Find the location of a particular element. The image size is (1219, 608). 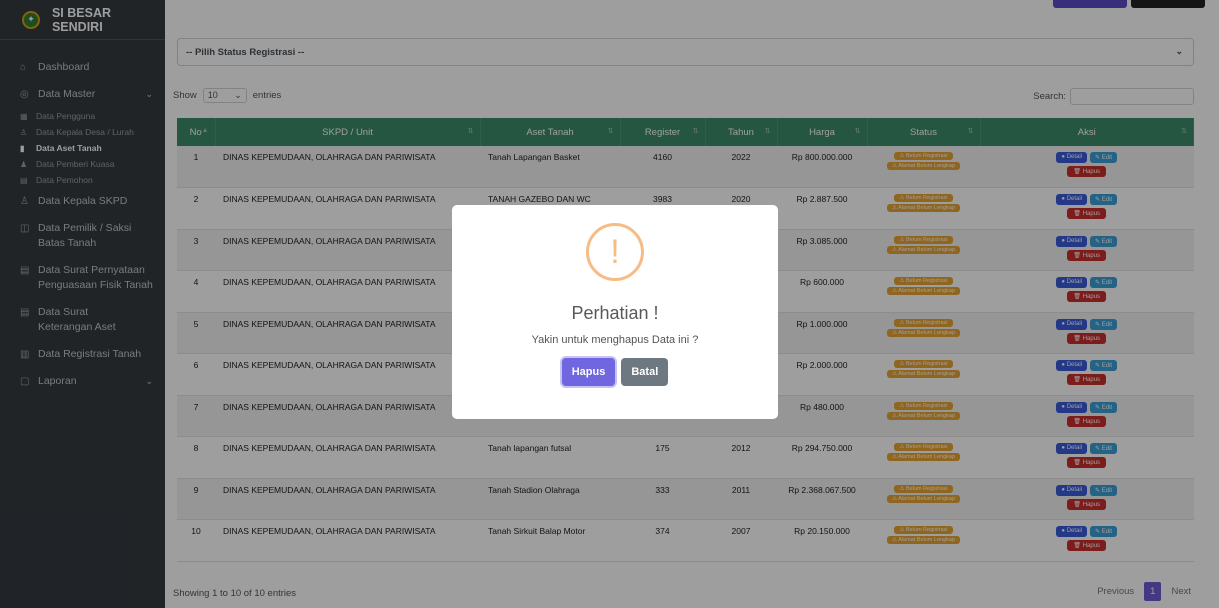

confirm-hapus-button: Hapus is located at coordinates (588, 372).